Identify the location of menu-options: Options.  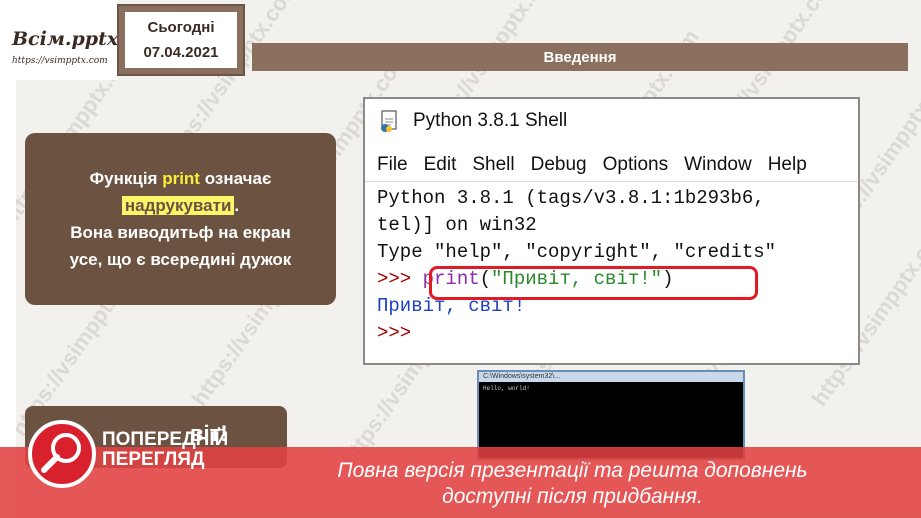
(635, 165).